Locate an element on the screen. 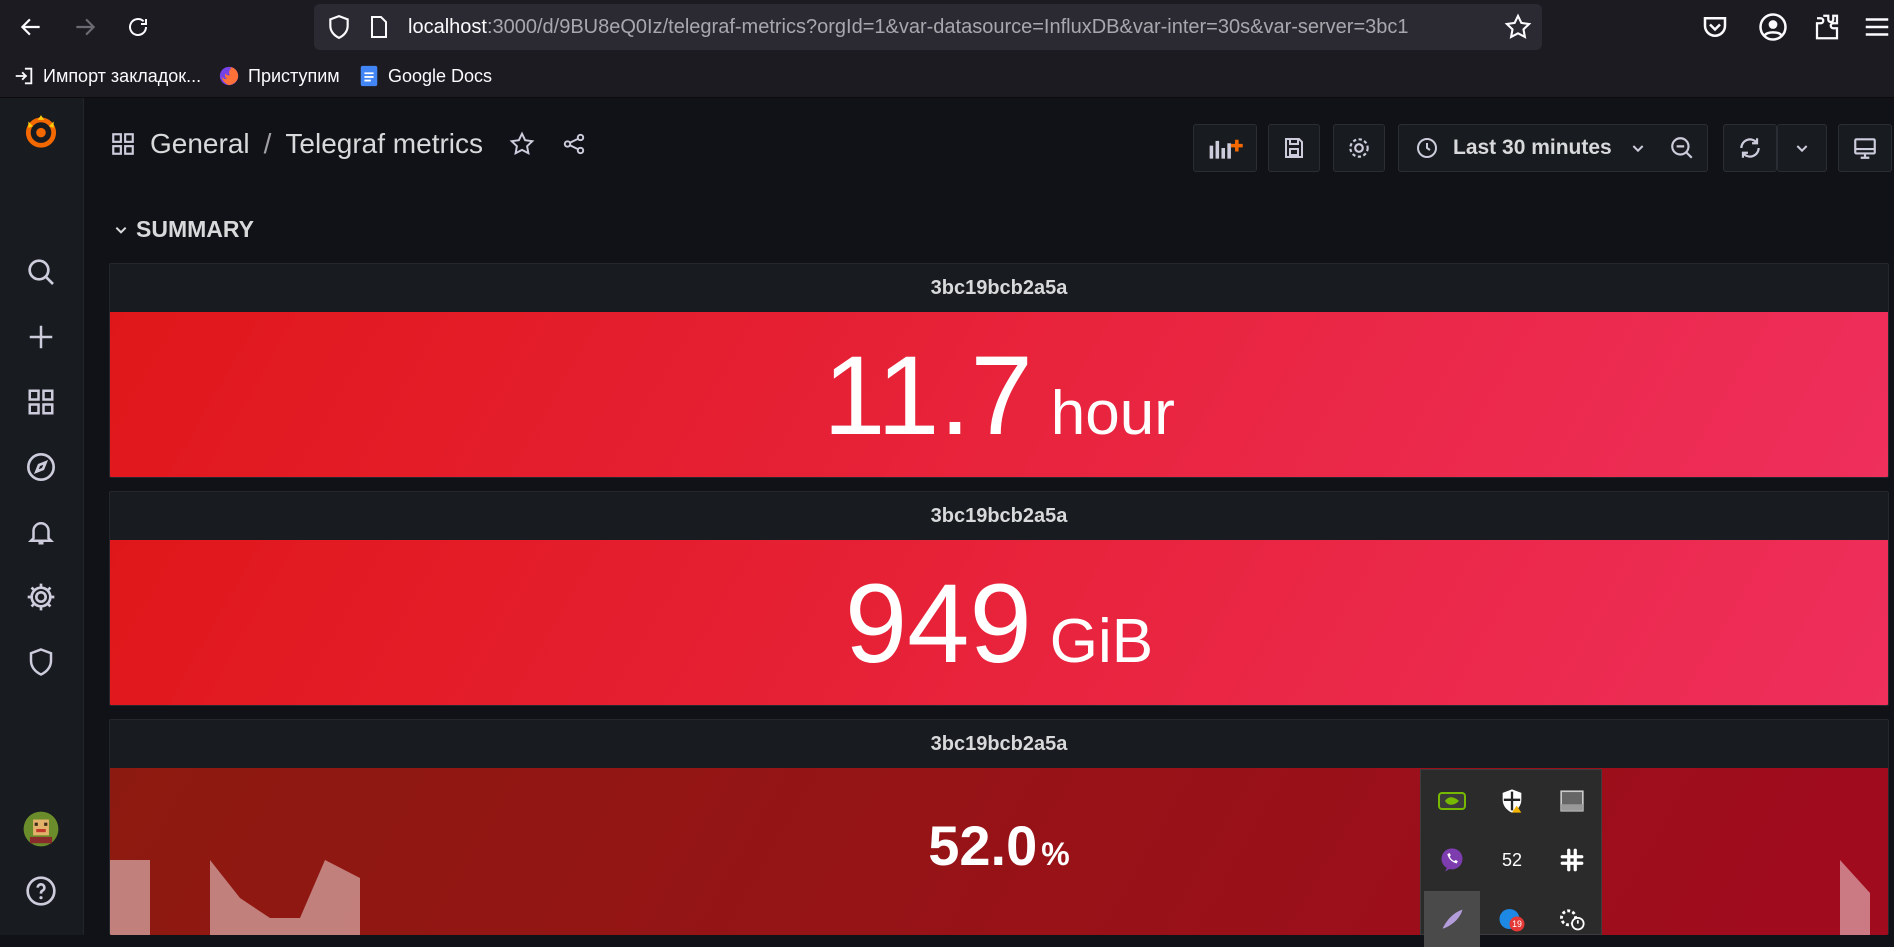 The width and height of the screenshot is (1894, 947). breadcrumb: General / Telegraf metrics is located at coordinates (348, 144).